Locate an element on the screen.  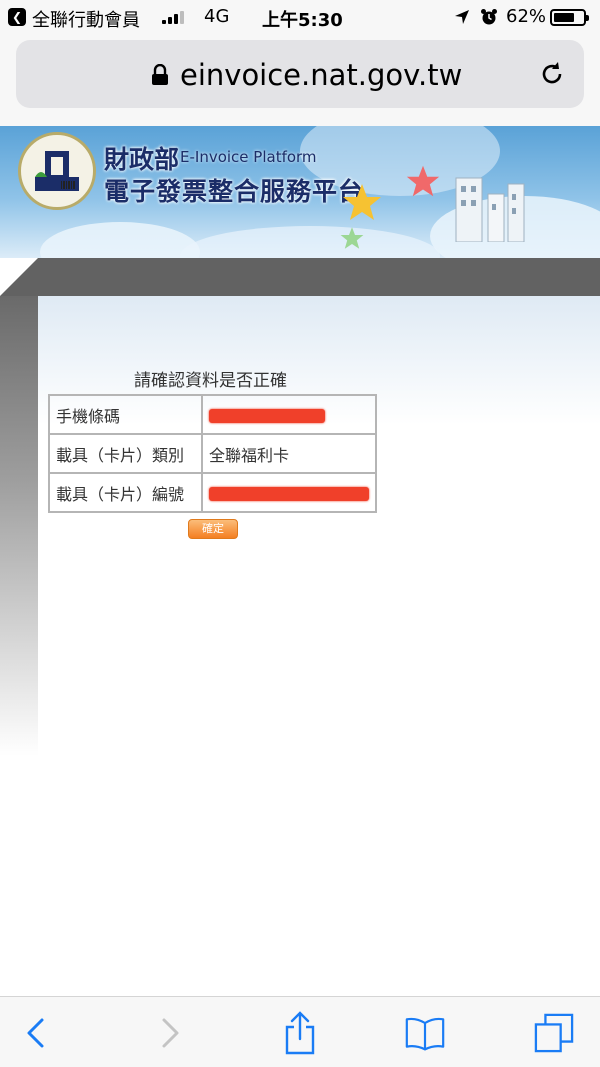
back-arrow-icon: ❮ is located at coordinates (17, 17).